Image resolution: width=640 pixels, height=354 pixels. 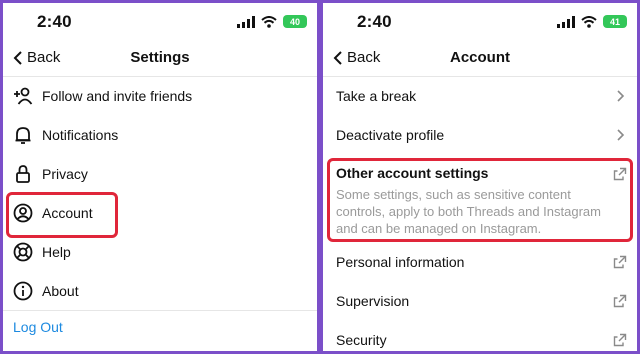 What do you see at coordinates (480, 262) in the screenshot?
I see `menu-item-personal-information: Personal information` at bounding box center [480, 262].